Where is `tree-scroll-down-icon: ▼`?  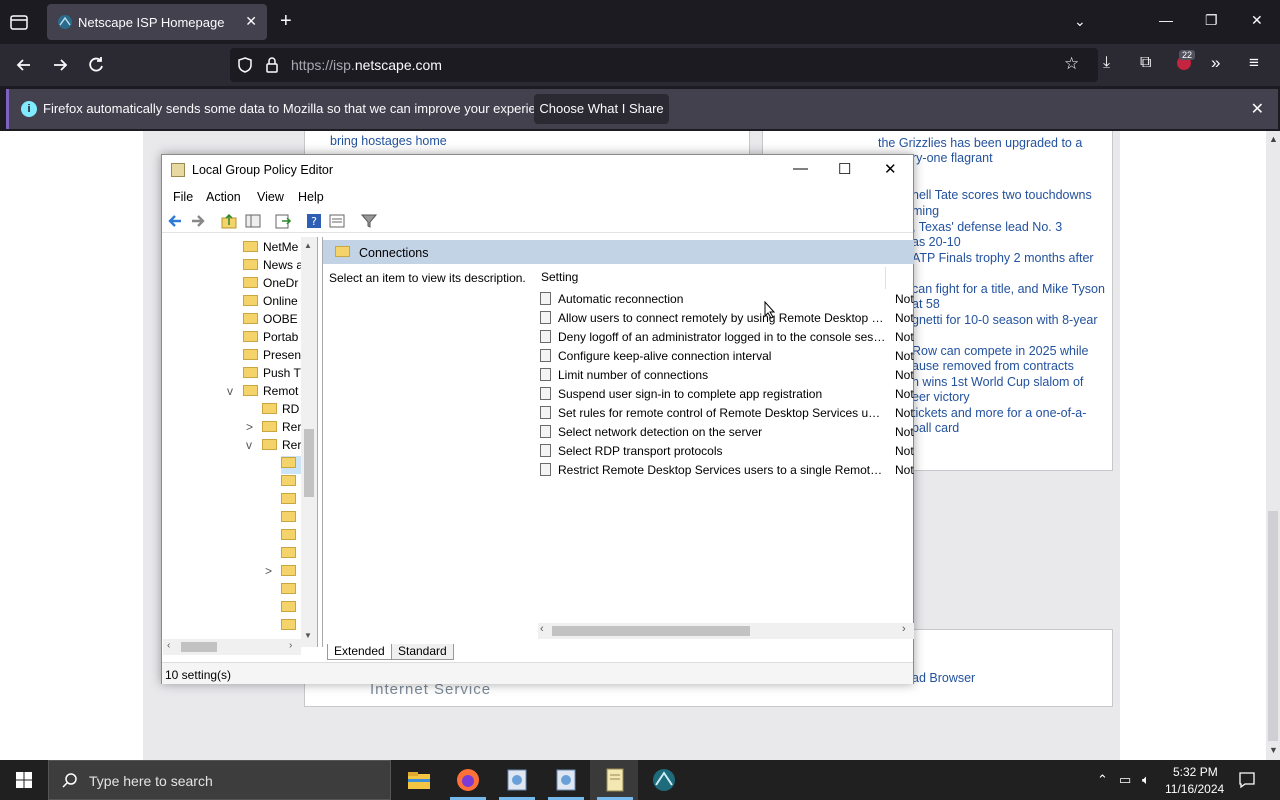 tree-scroll-down-icon: ▼ is located at coordinates (308, 635).